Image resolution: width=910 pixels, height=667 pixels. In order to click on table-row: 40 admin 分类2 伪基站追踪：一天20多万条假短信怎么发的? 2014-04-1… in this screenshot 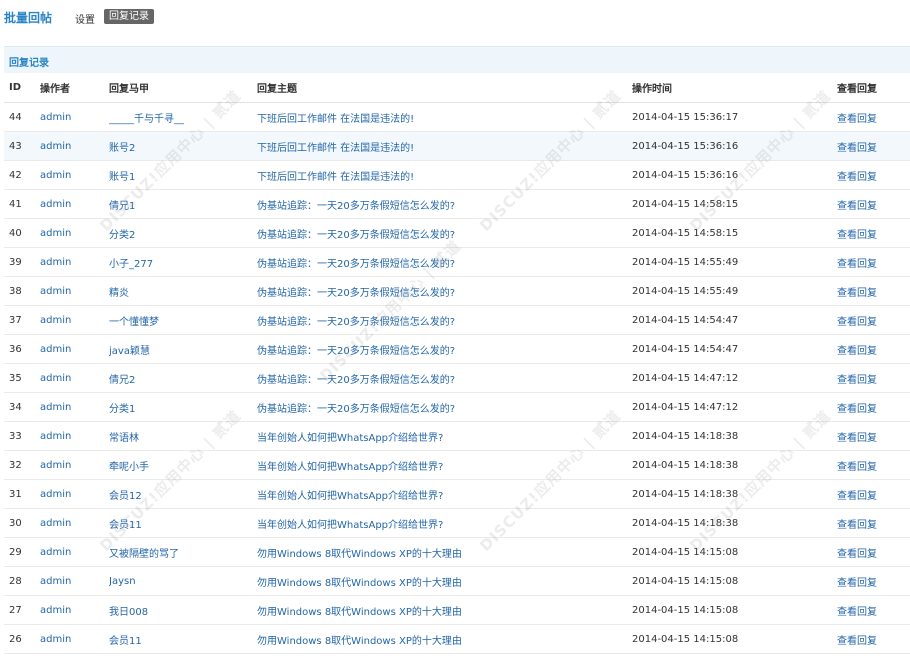, I will do `click(457, 233)`.